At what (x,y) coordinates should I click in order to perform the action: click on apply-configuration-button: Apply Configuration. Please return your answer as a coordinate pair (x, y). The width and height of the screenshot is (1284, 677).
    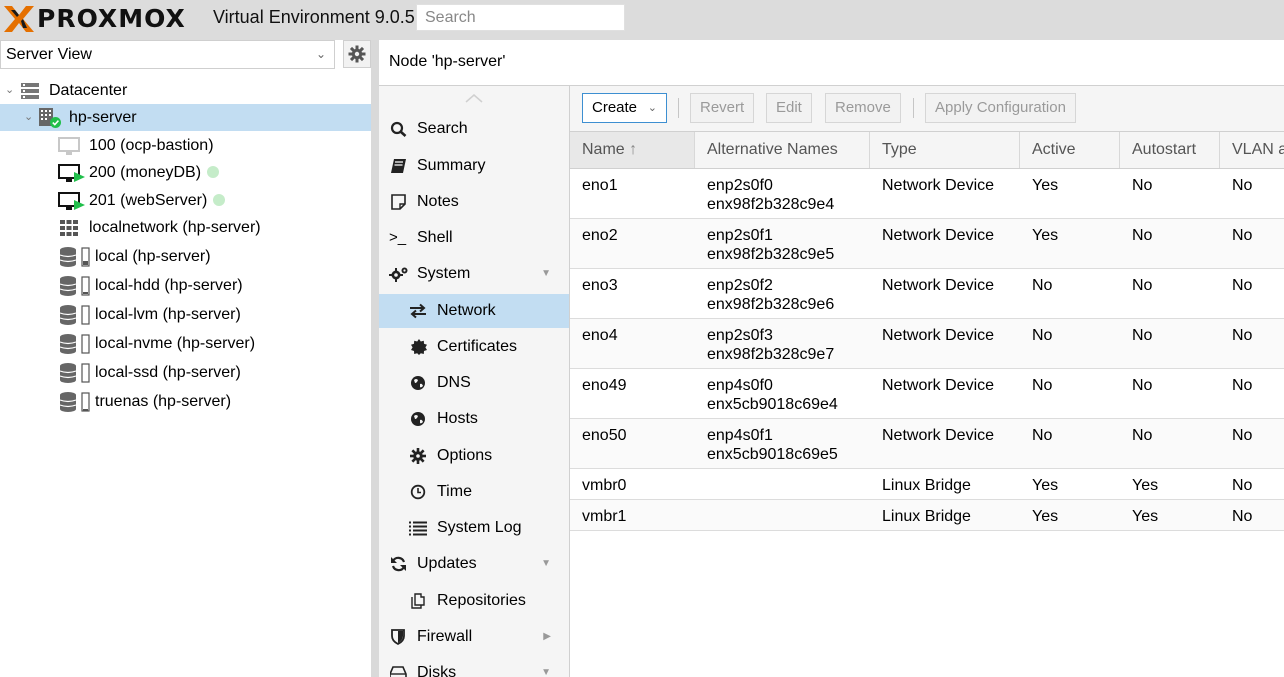
    Looking at the image, I should click on (1000, 108).